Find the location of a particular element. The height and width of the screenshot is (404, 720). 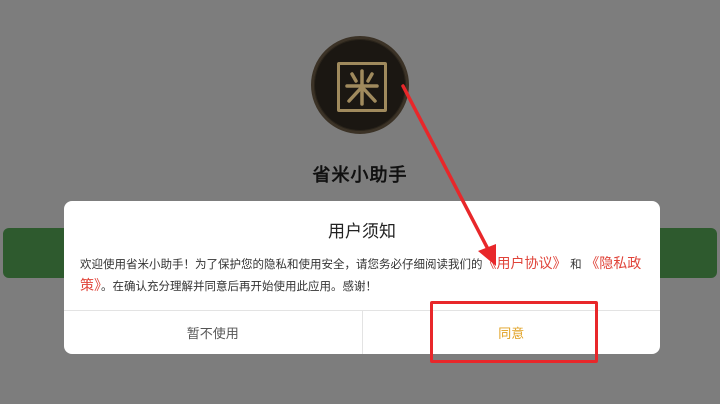

decline-button: 暂不使用 is located at coordinates (213, 332).